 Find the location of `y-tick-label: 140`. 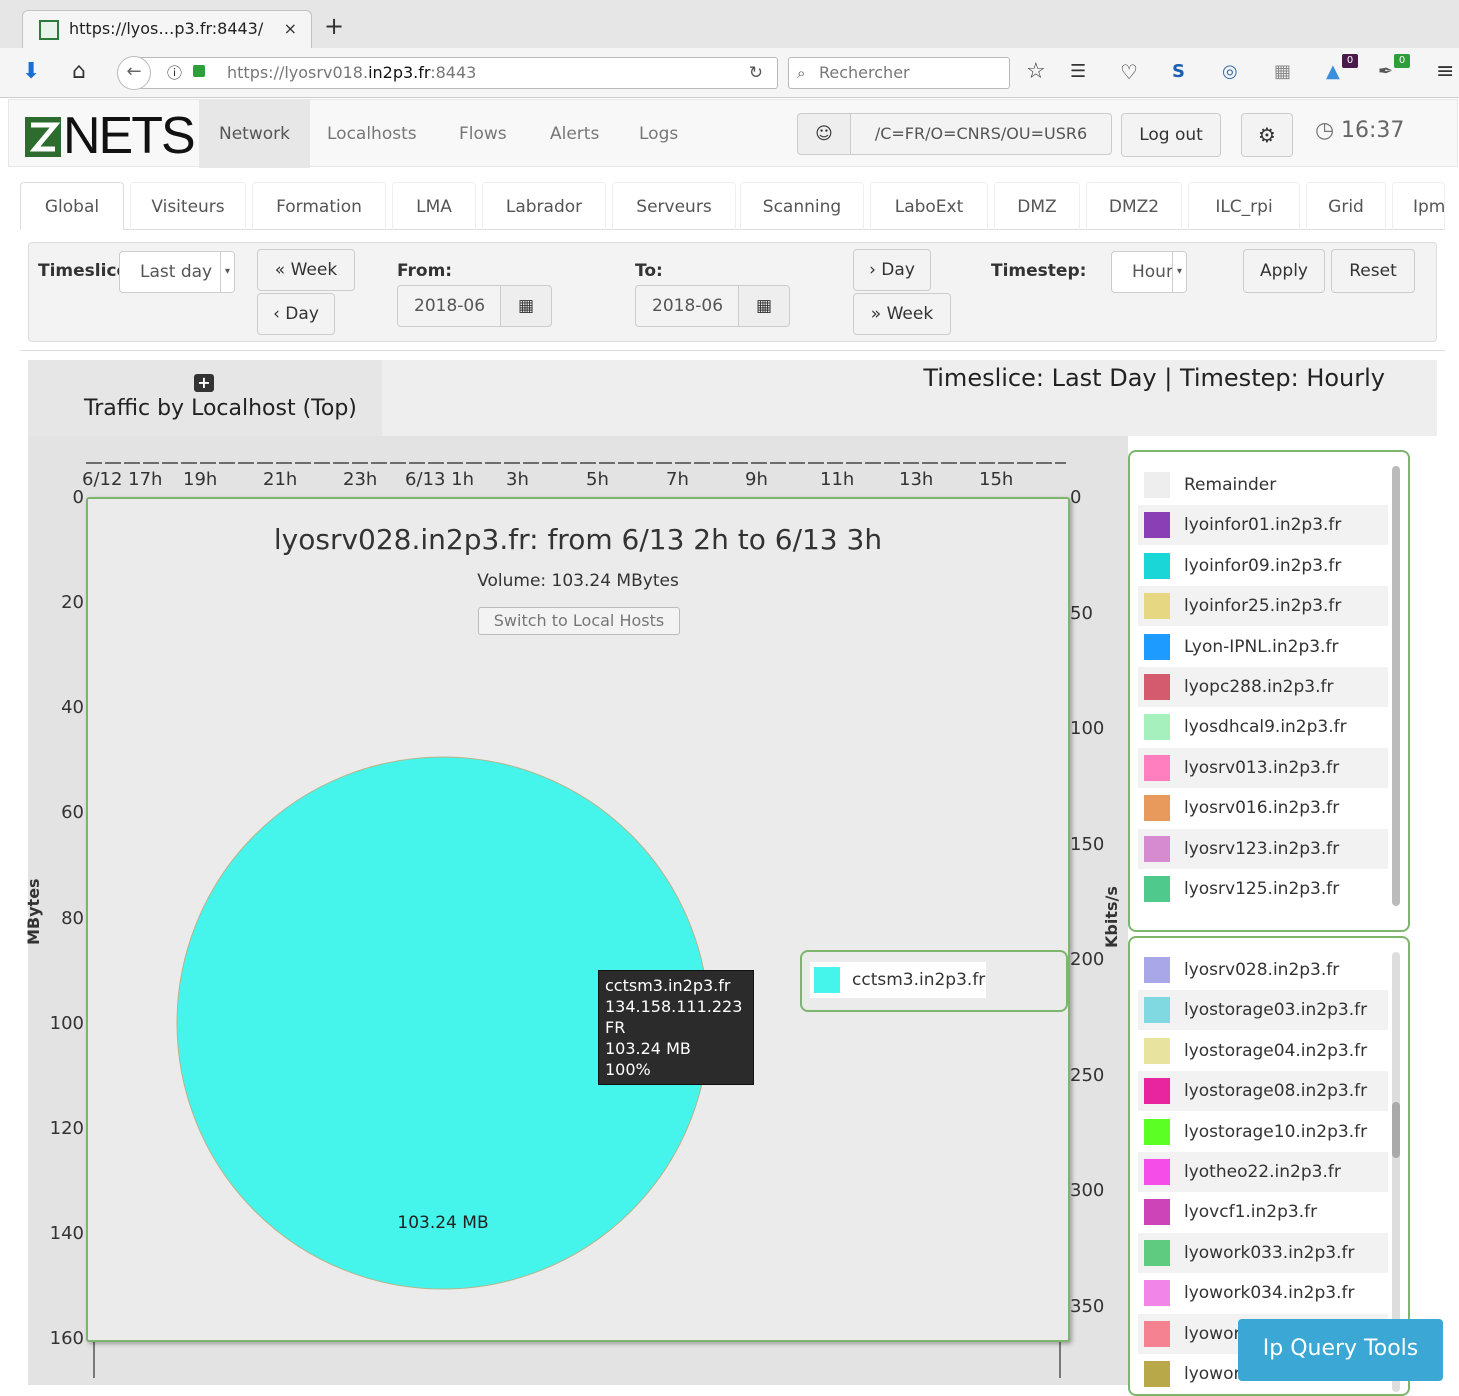

y-tick-label: 140 is located at coordinates (66, 1233).